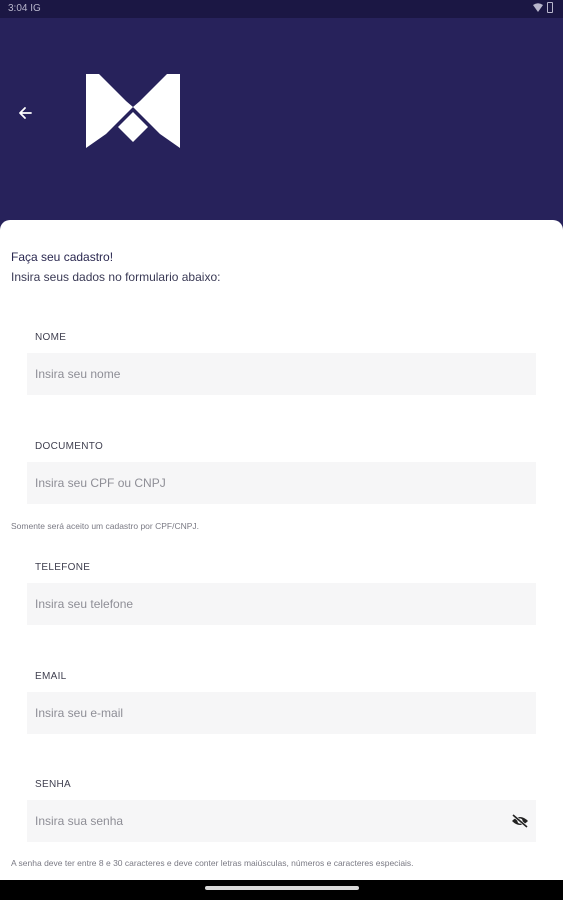 This screenshot has width=563, height=900. What do you see at coordinates (281, 821) in the screenshot?
I see `senha-input` at bounding box center [281, 821].